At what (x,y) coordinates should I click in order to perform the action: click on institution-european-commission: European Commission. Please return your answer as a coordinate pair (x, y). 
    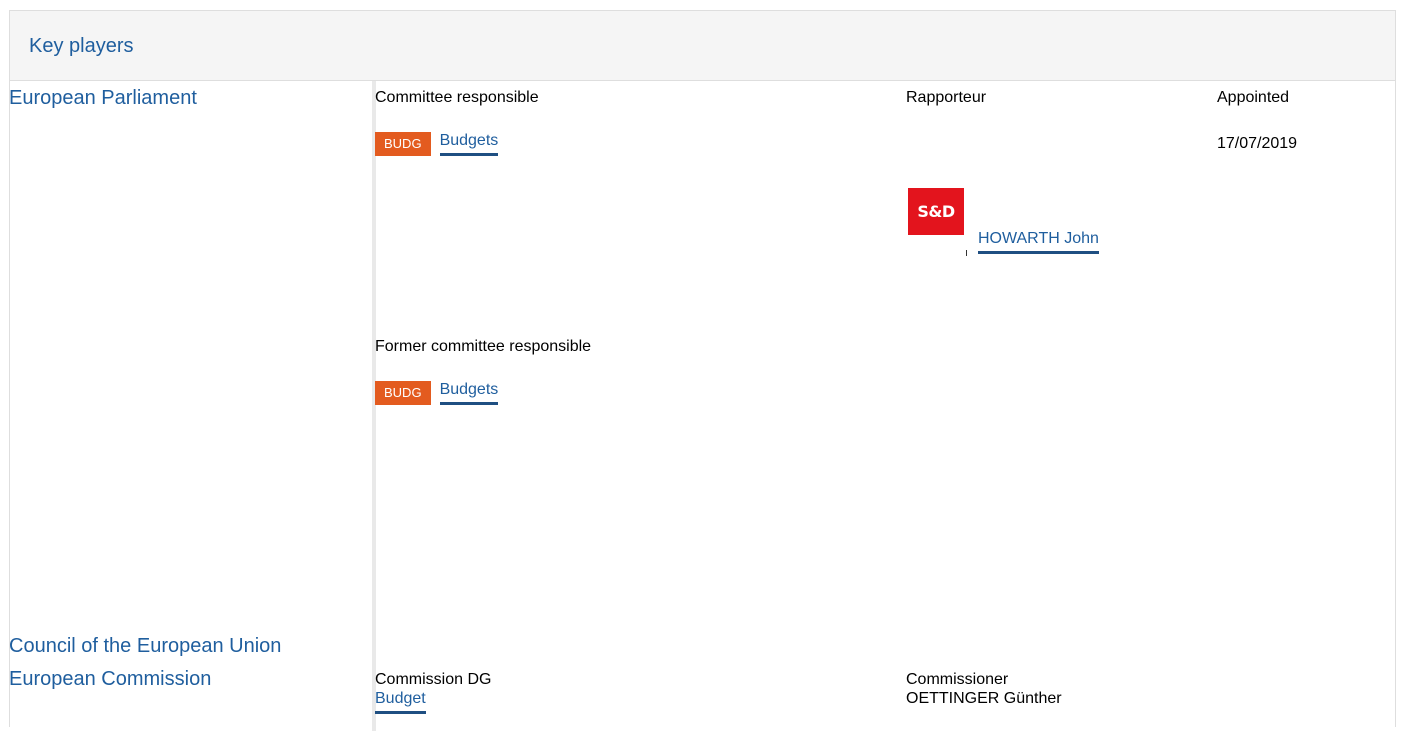
    Looking at the image, I should click on (110, 679).